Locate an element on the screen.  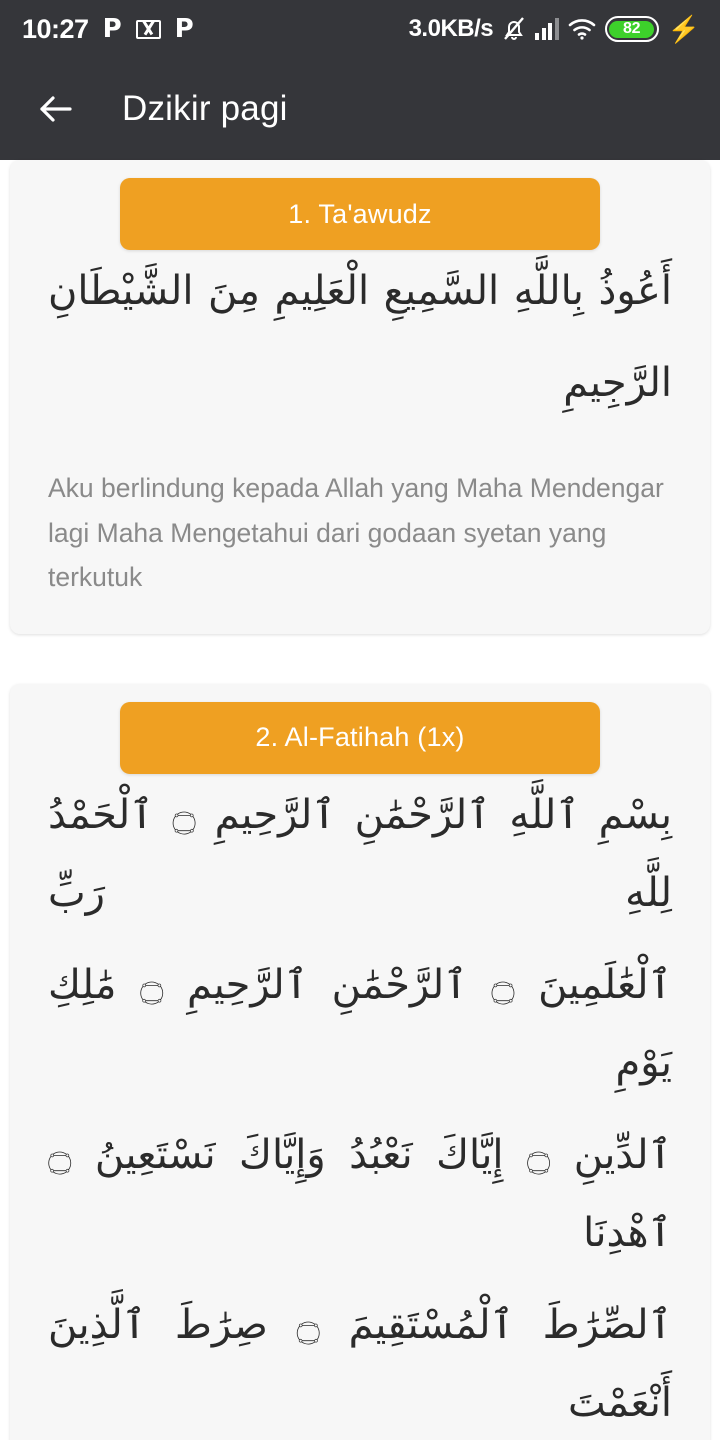
status-bar-left: 10:27 P P is located at coordinates (108, 29).